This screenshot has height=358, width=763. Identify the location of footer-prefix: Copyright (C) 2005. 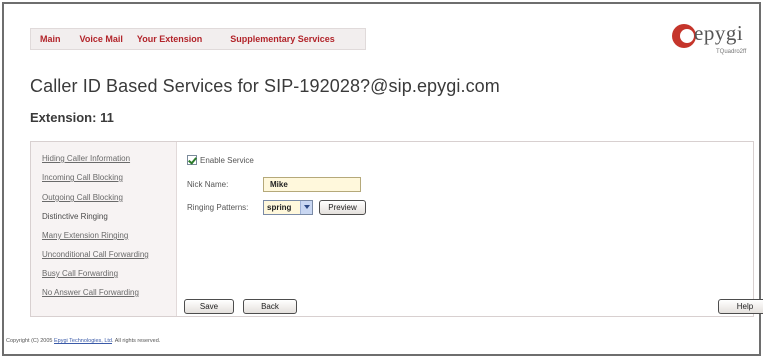
(30, 341).